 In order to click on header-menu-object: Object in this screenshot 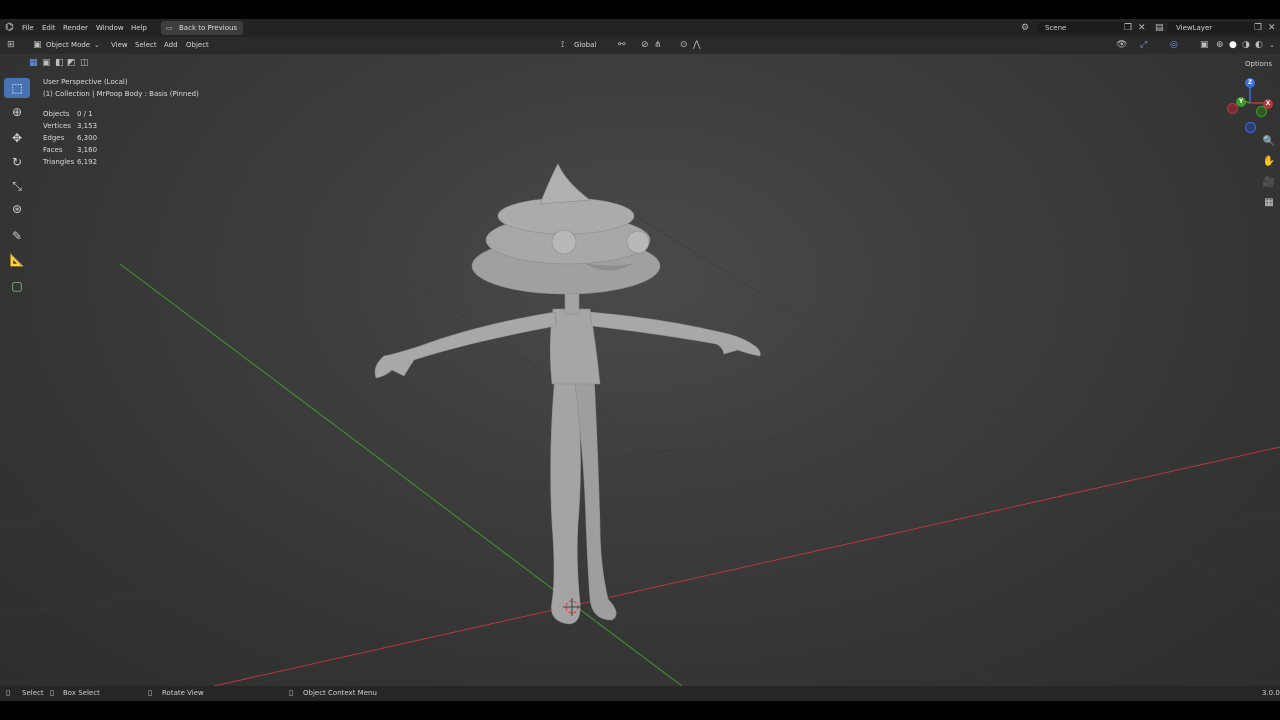, I will do `click(197, 45)`.